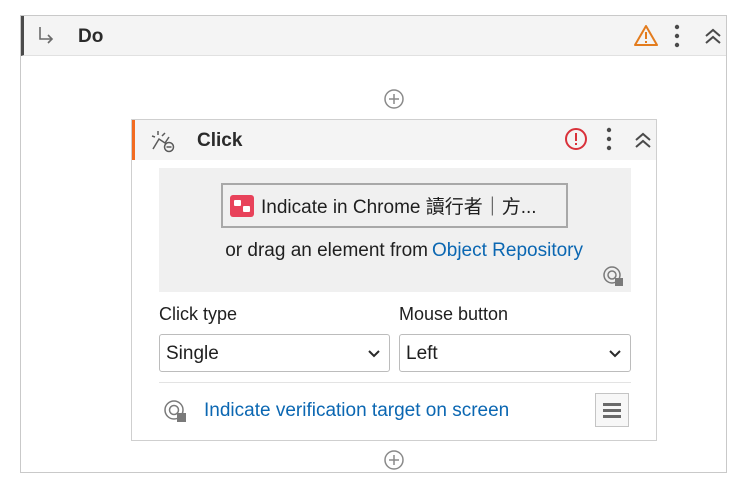  What do you see at coordinates (613, 276) in the screenshot?
I see `target-settings-icon` at bounding box center [613, 276].